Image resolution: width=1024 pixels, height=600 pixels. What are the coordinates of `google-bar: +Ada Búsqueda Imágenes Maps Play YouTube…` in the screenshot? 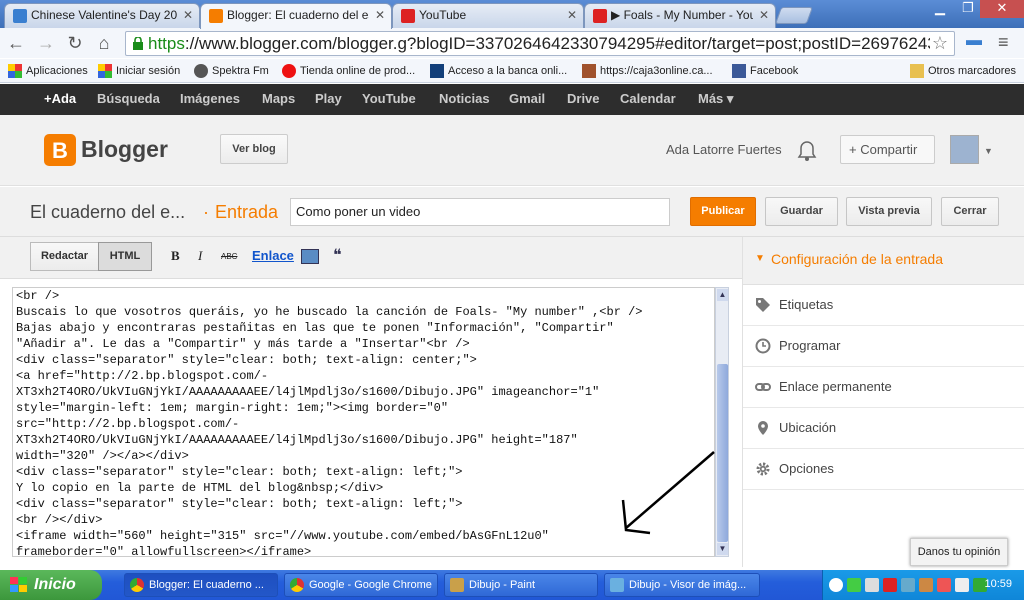 It's located at (512, 99).